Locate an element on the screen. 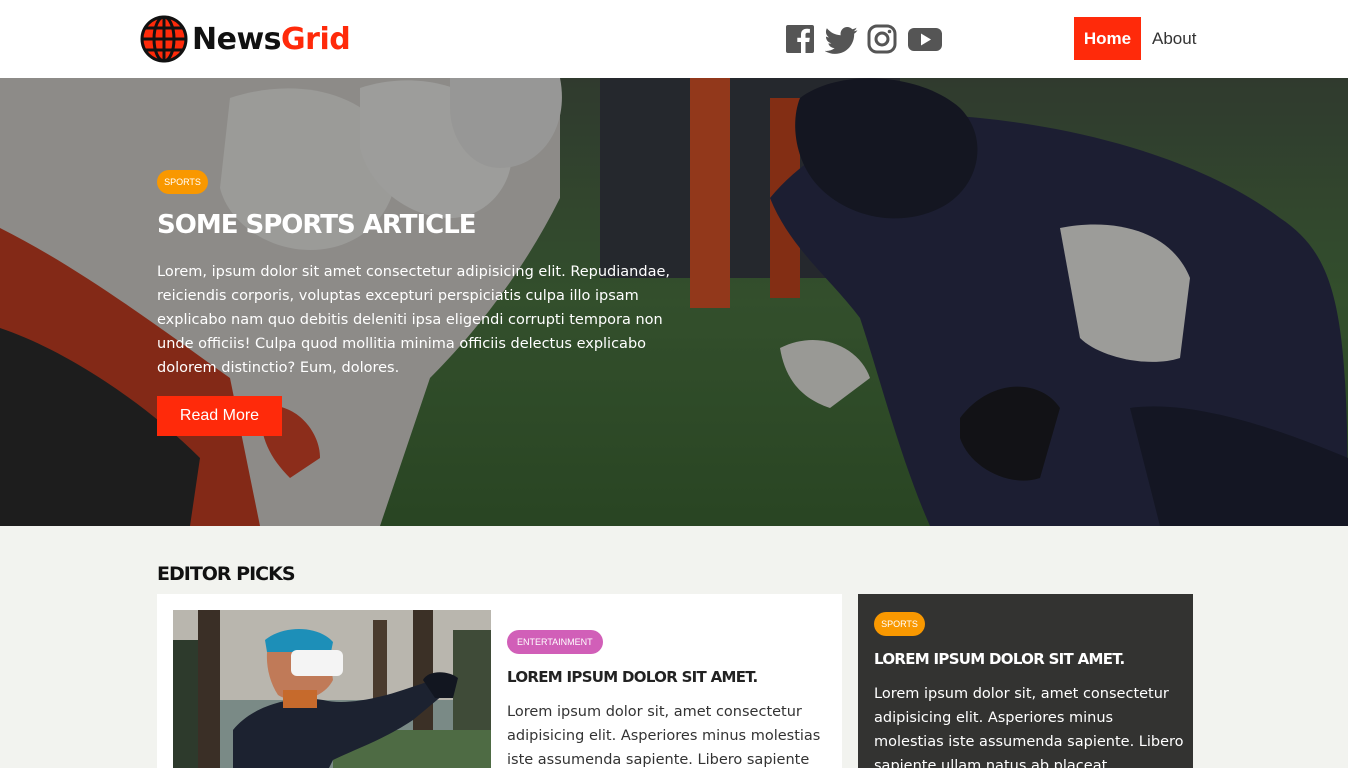  logo-text: NewsGrid is located at coordinates (271, 39).